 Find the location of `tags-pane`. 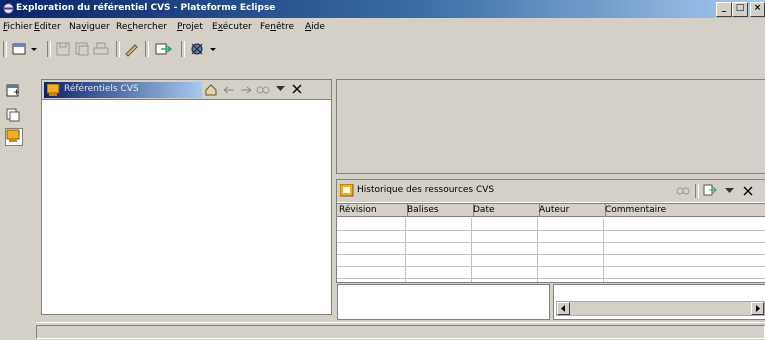

tags-pane is located at coordinates (443, 302).